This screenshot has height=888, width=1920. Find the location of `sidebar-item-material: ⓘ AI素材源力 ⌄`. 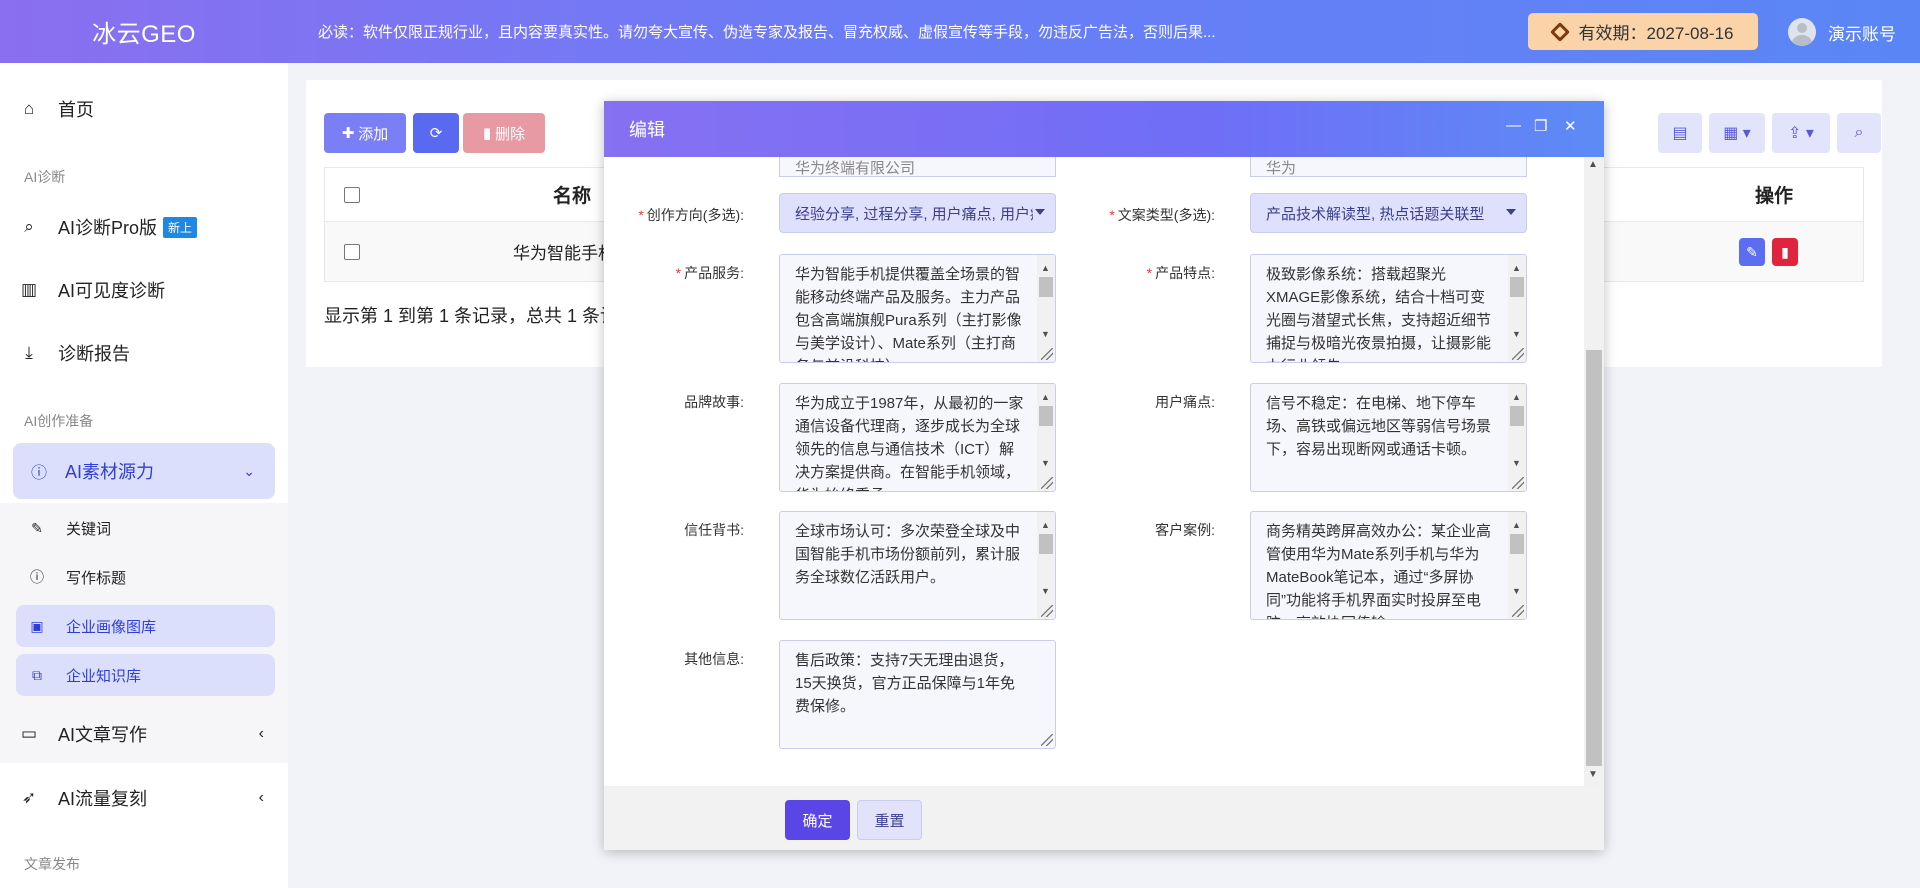

sidebar-item-material: ⓘ AI素材源力 ⌄ is located at coordinates (144, 471).